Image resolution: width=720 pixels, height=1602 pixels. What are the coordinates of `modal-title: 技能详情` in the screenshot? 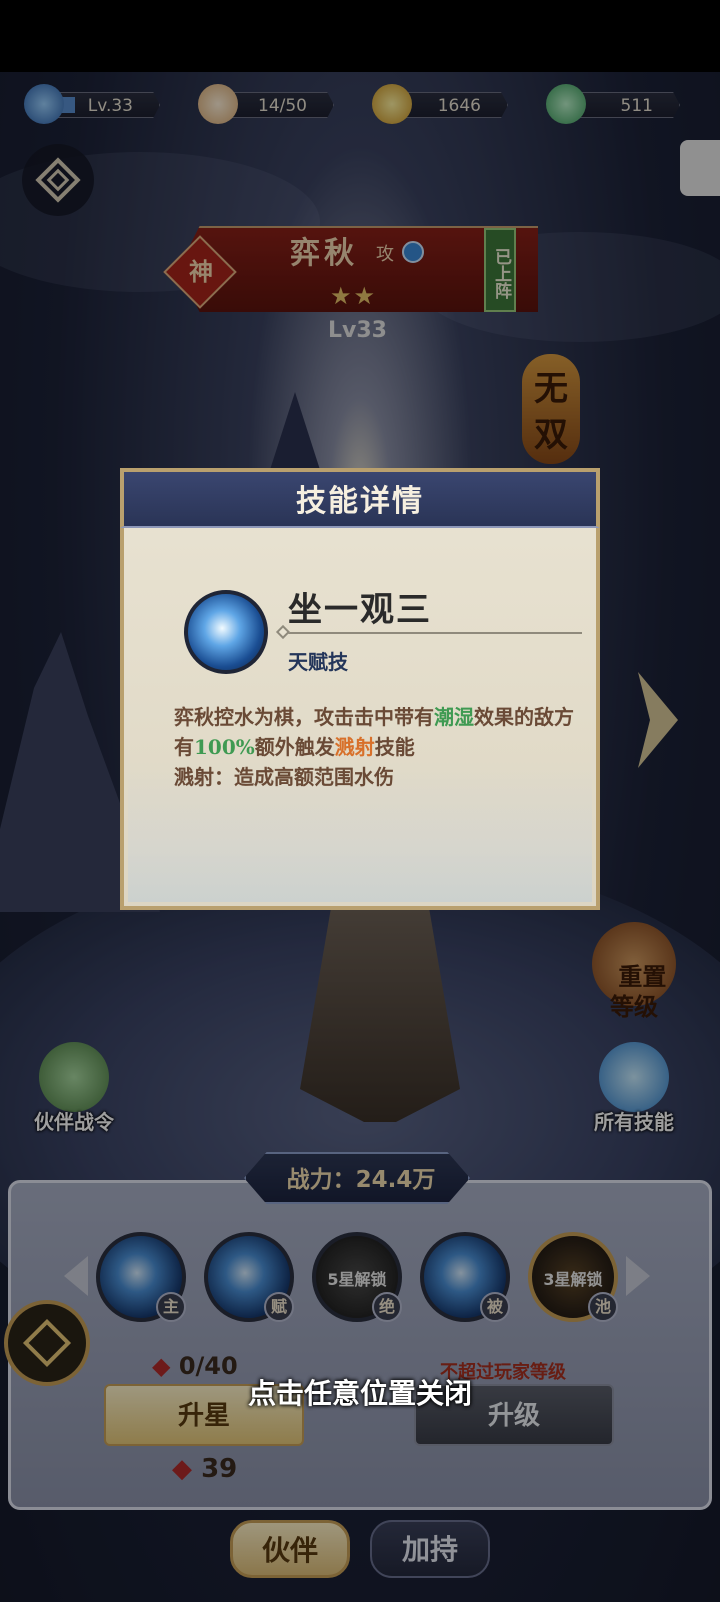 It's located at (360, 501).